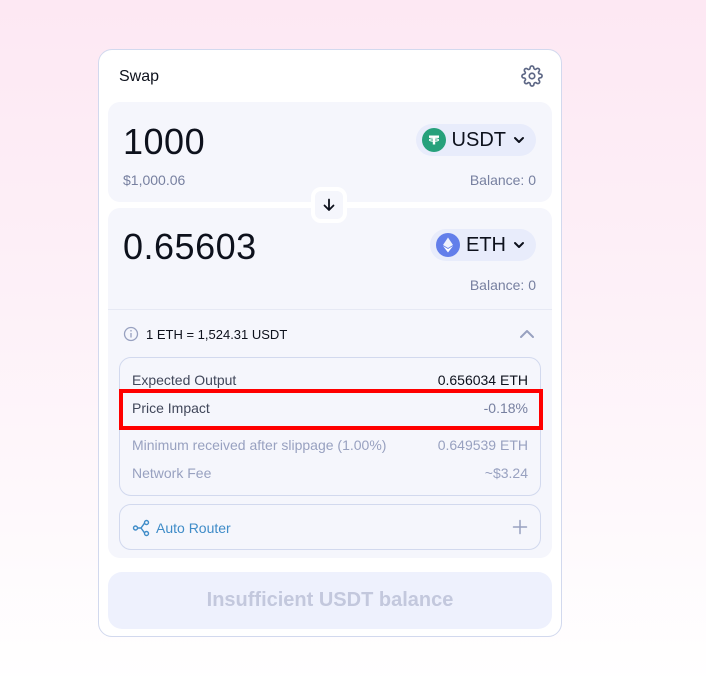  I want to click on network-fee-value: ~$3.24, so click(506, 473).